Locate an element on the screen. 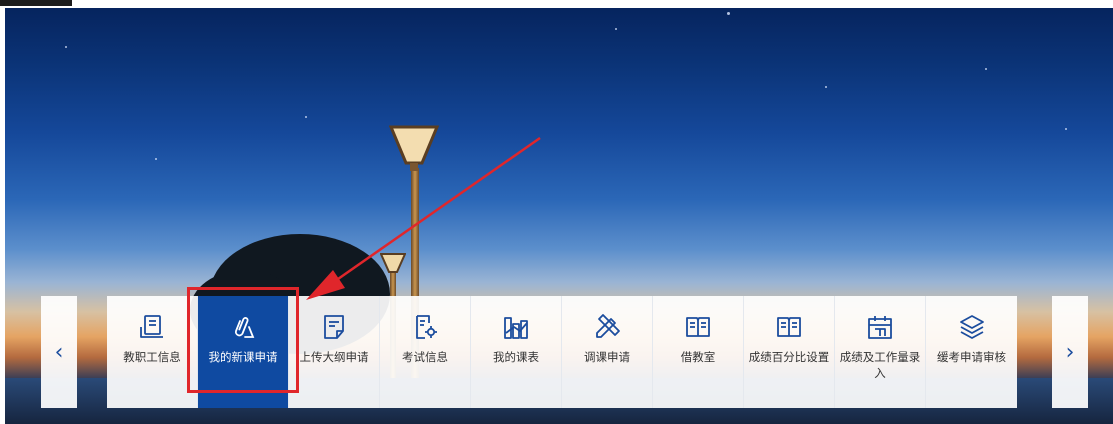 The width and height of the screenshot is (1113, 424). prev-arrow-button: ‹ is located at coordinates (59, 352).